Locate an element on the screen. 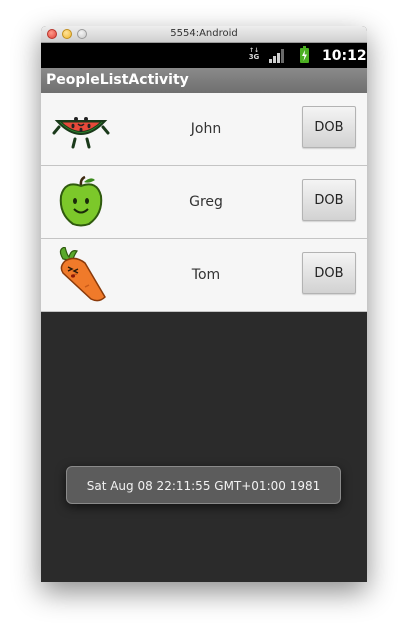 The width and height of the screenshot is (408, 640). android-status-bar: ↑↓ 3G 10:12 is located at coordinates (204, 55).